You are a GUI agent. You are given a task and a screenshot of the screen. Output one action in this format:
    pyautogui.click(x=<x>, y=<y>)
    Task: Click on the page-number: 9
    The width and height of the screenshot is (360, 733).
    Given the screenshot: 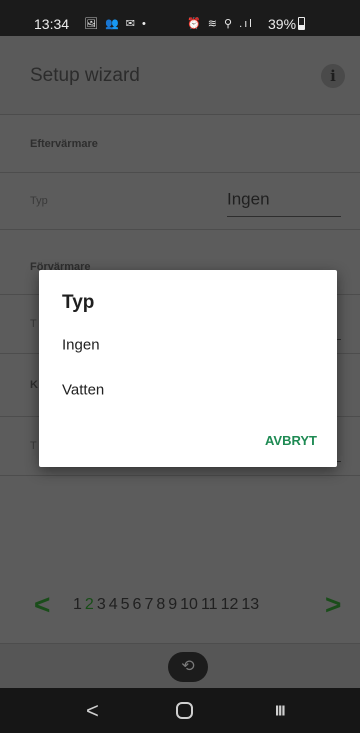 What is the action you would take?
    pyautogui.click(x=172, y=604)
    